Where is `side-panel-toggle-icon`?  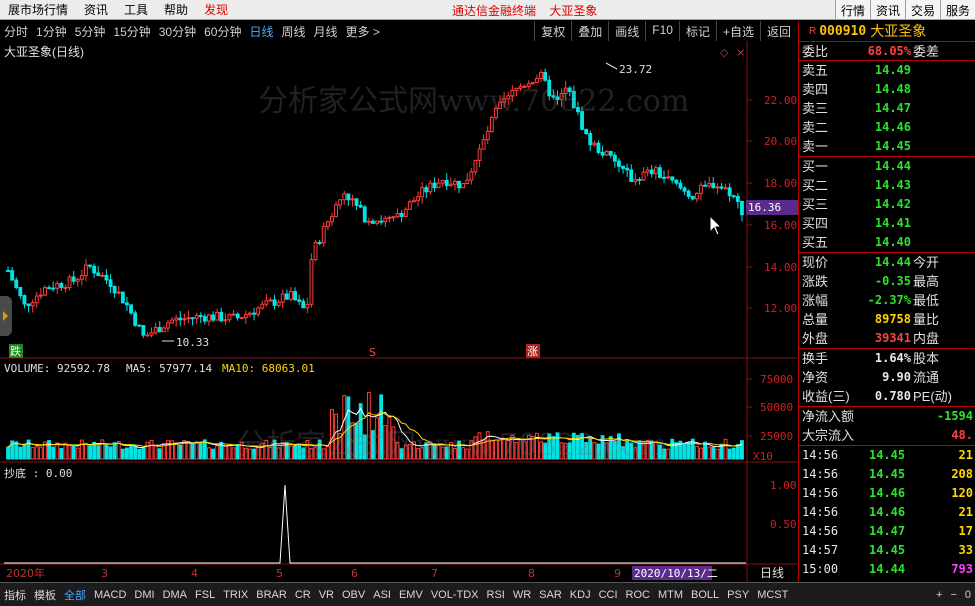
side-panel-toggle-icon is located at coordinates (6, 316).